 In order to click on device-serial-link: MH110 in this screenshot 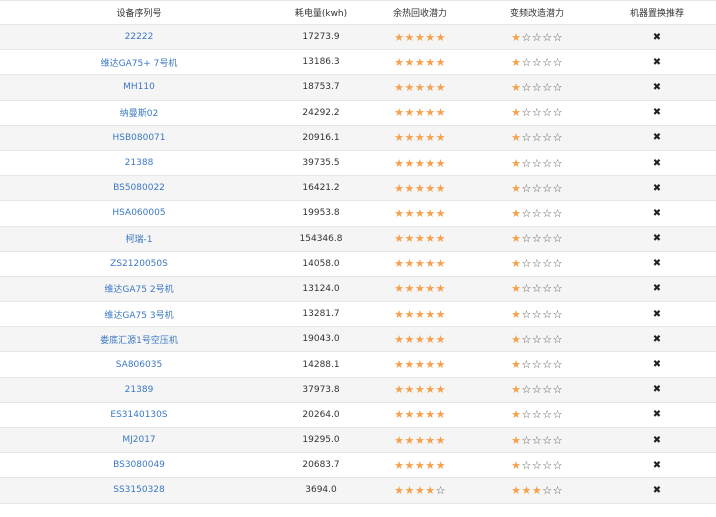, I will do `click(139, 87)`.